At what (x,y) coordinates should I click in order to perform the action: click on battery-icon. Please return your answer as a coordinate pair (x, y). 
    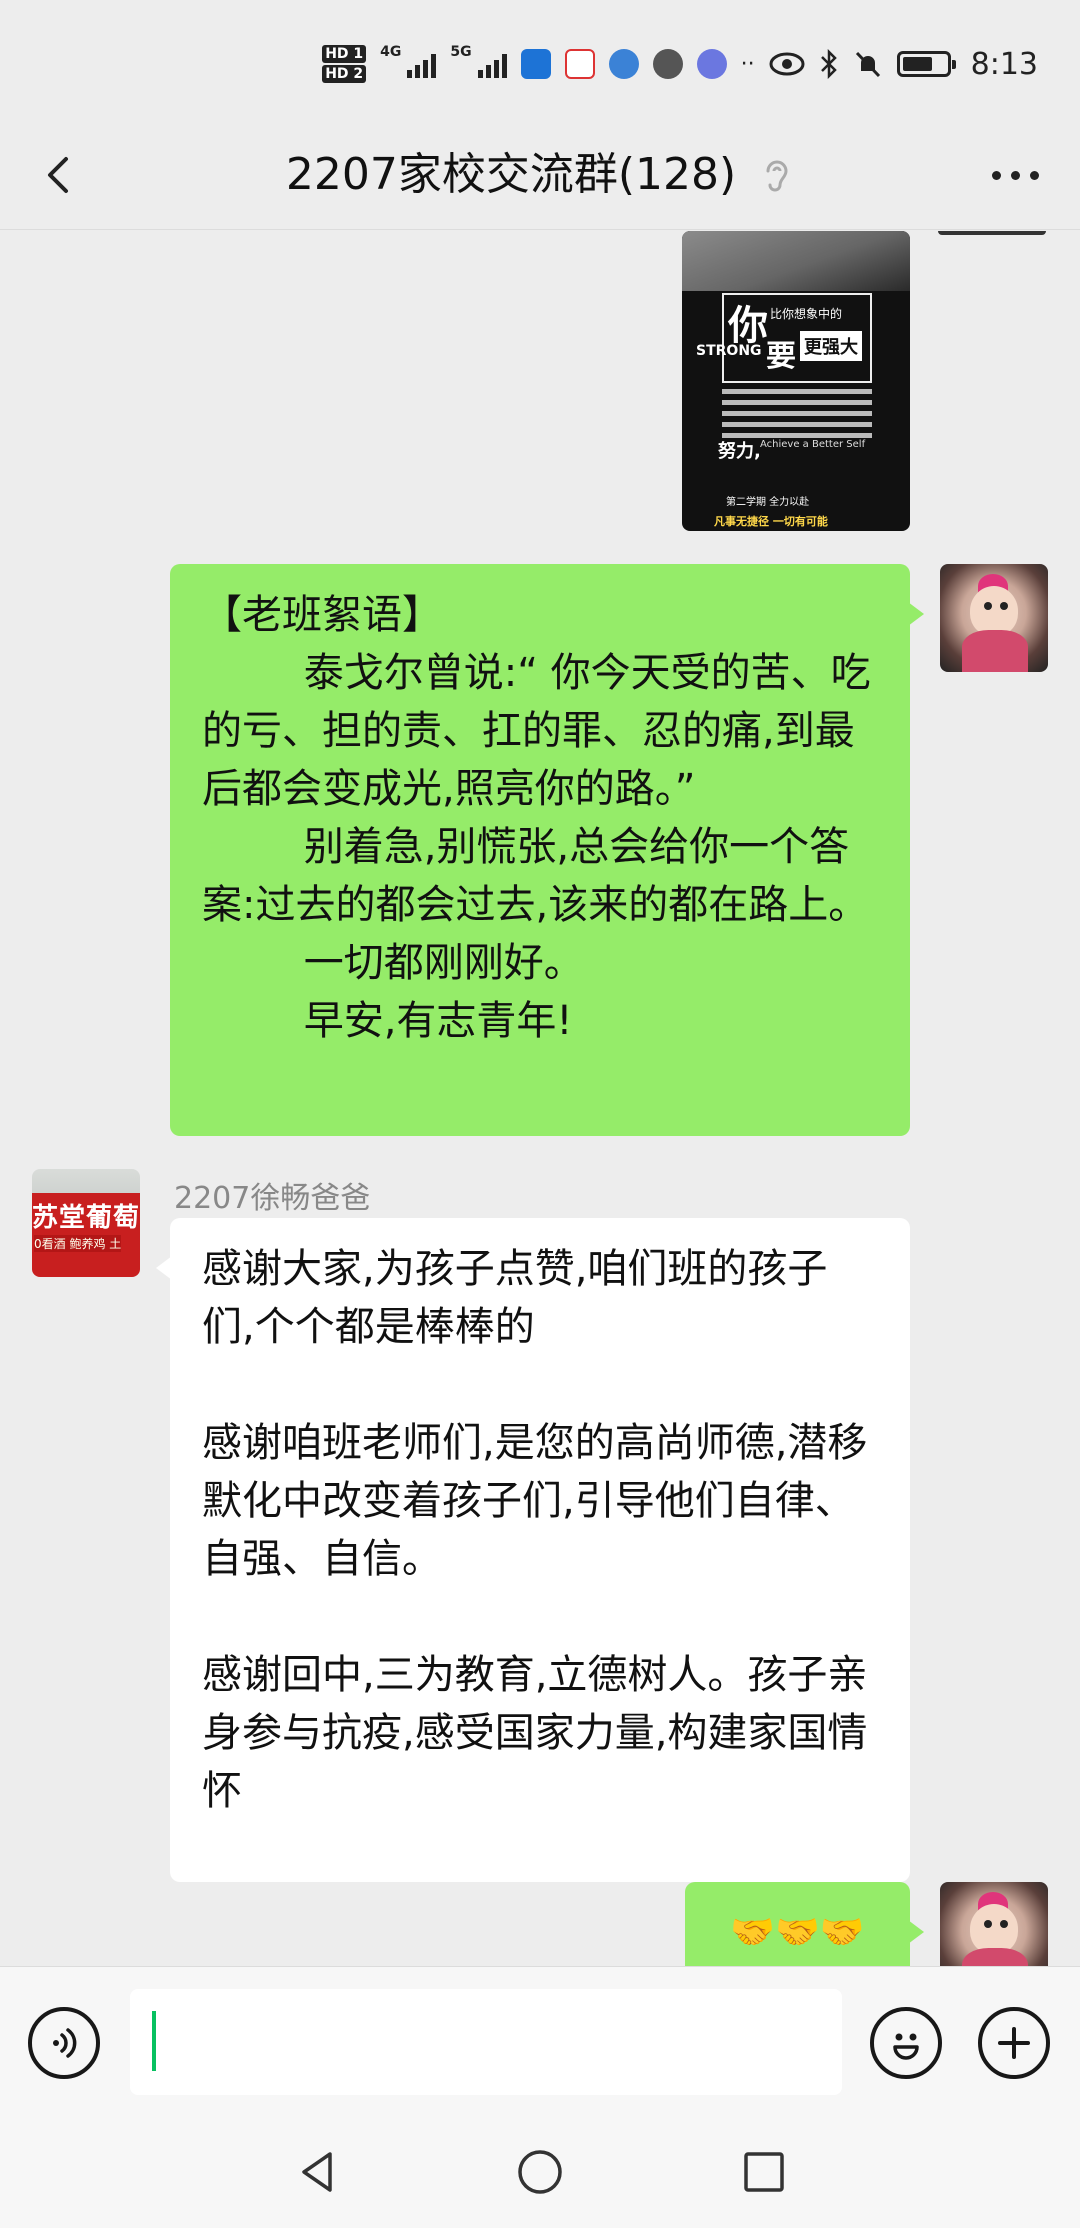
    Looking at the image, I should click on (926, 64).